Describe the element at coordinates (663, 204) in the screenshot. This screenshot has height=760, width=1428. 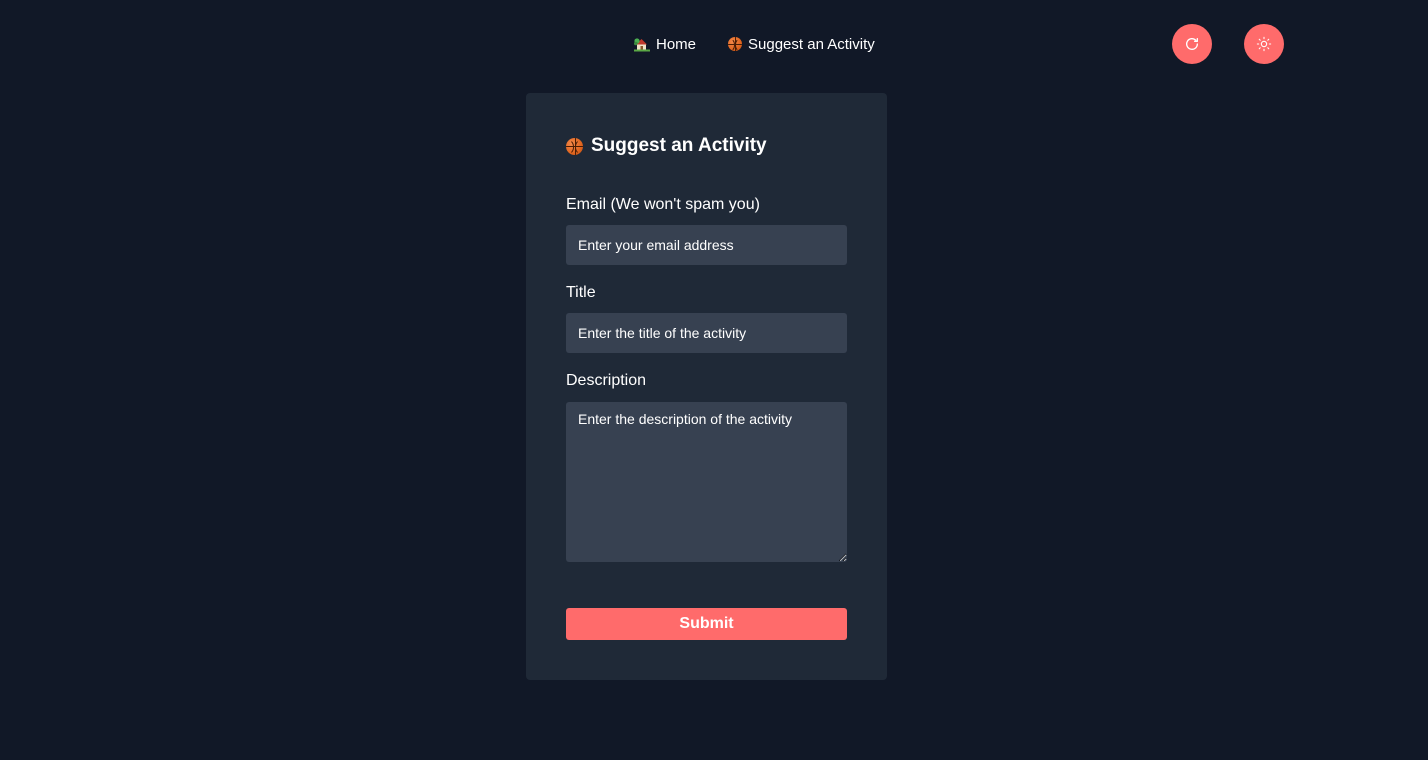
I see `email-label: Email (We won't spam you)` at that location.